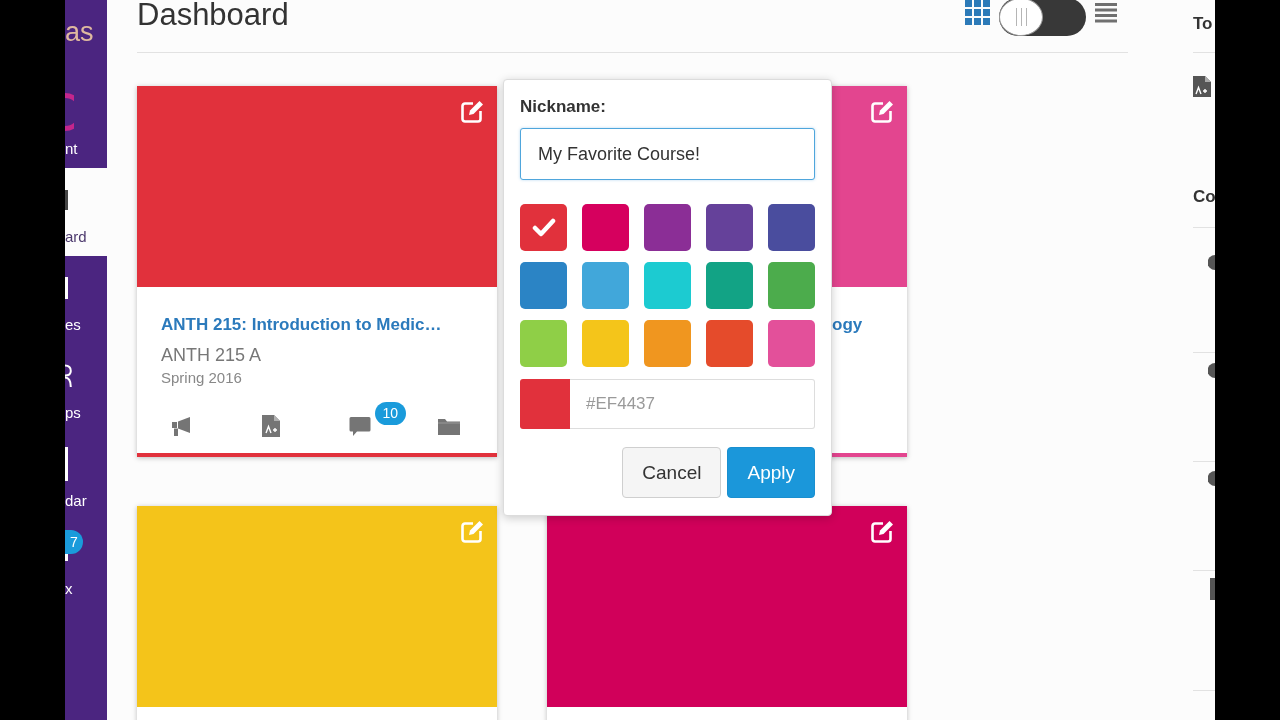 Image resolution: width=1280 pixels, height=720 pixels. Describe the element at coordinates (667, 154) in the screenshot. I see `nickname-input: My Favorite Course!` at that location.